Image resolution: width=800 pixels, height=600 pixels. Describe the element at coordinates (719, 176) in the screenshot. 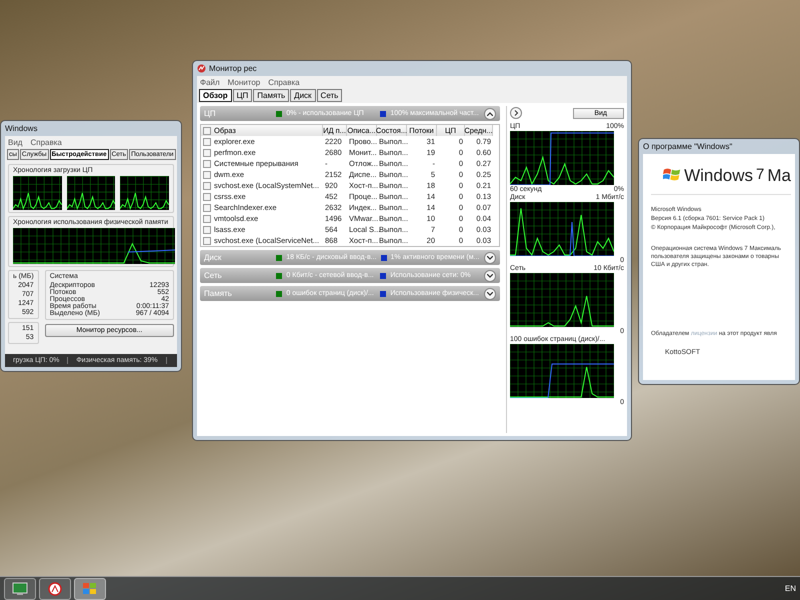

I see `logo-text: Windows` at that location.